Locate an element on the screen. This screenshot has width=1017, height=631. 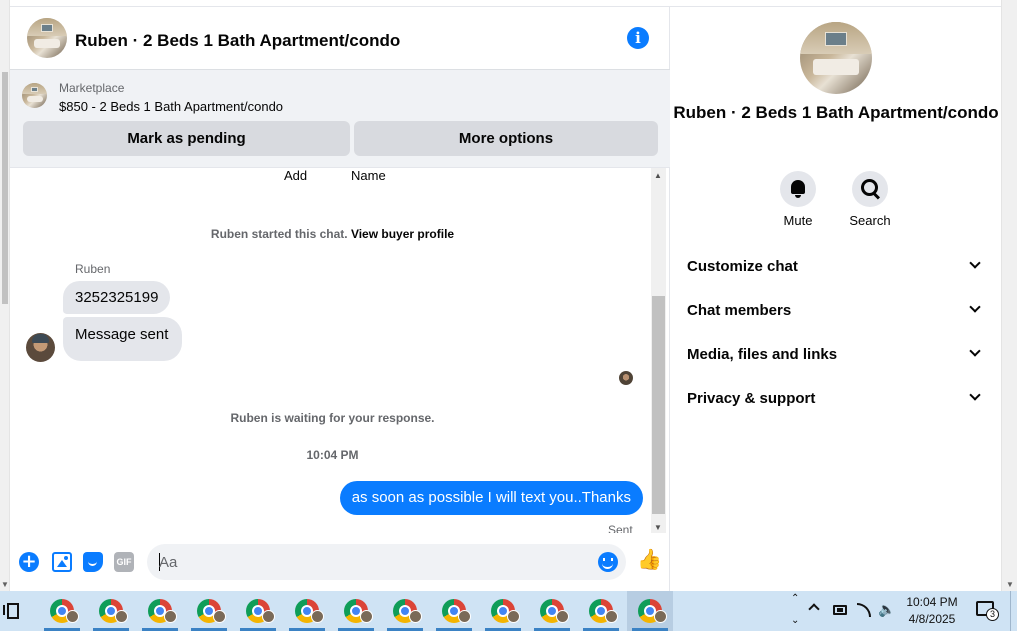
info-icon: i is located at coordinates (638, 38).